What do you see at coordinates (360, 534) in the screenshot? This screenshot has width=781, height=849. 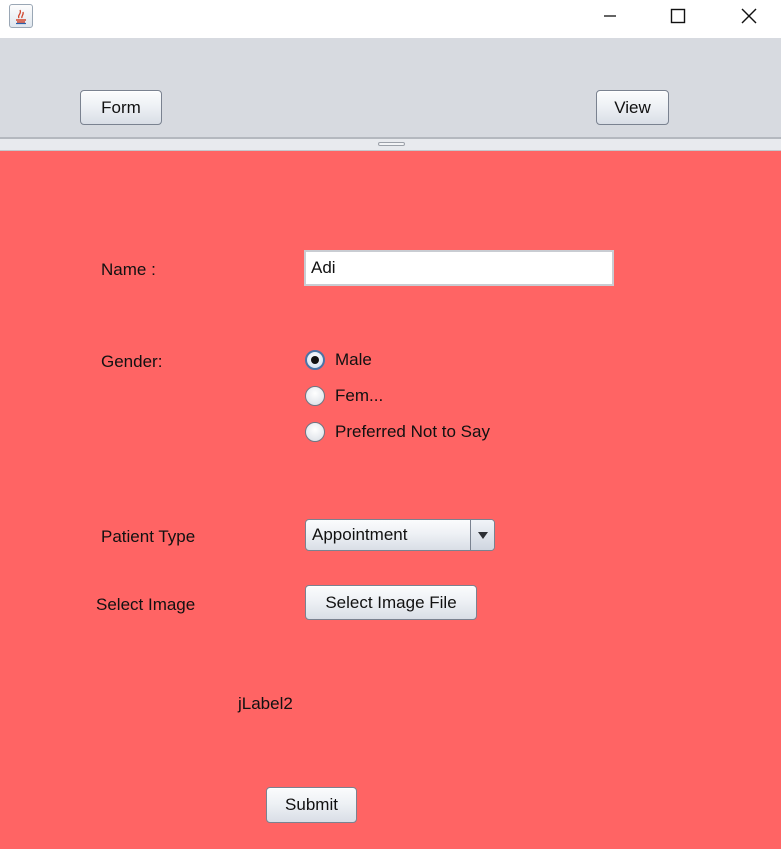 I see `patient-type-selected: Appointment` at bounding box center [360, 534].